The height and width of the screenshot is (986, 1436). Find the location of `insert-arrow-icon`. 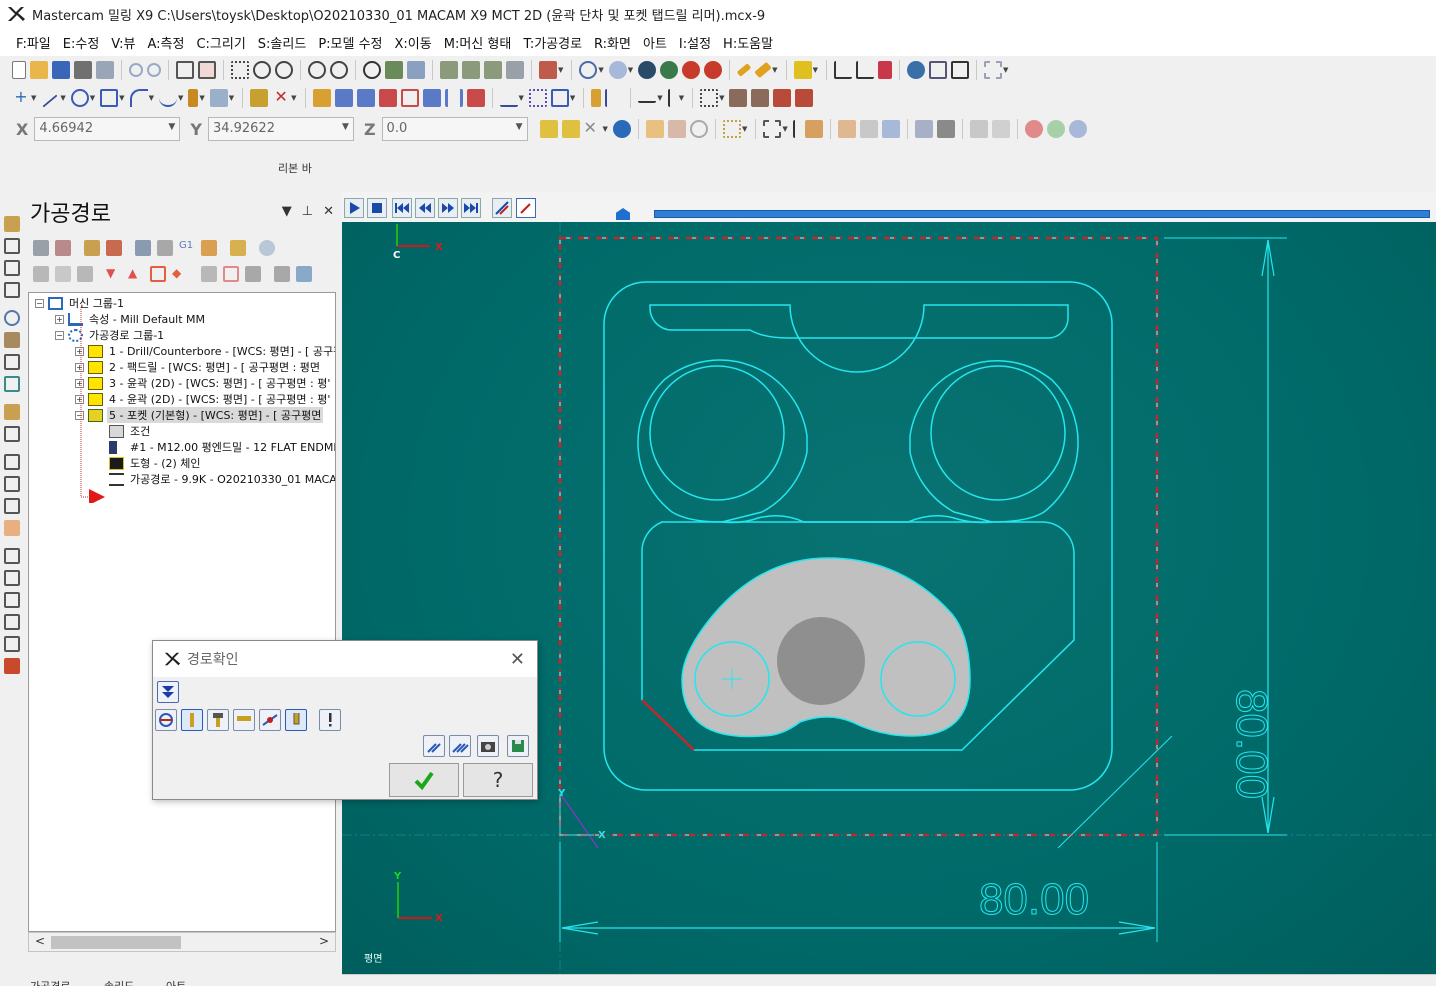

insert-arrow-icon is located at coordinates (158, 274).